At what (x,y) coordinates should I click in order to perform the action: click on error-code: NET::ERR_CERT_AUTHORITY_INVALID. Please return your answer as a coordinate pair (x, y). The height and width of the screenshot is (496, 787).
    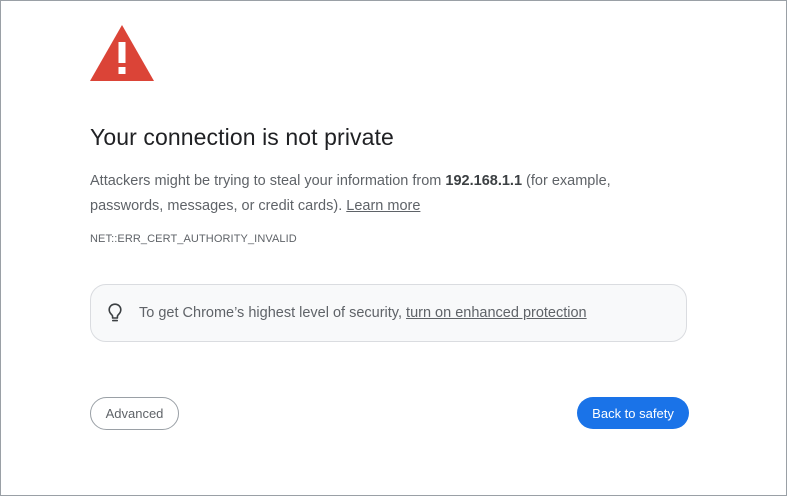
    Looking at the image, I should click on (193, 239).